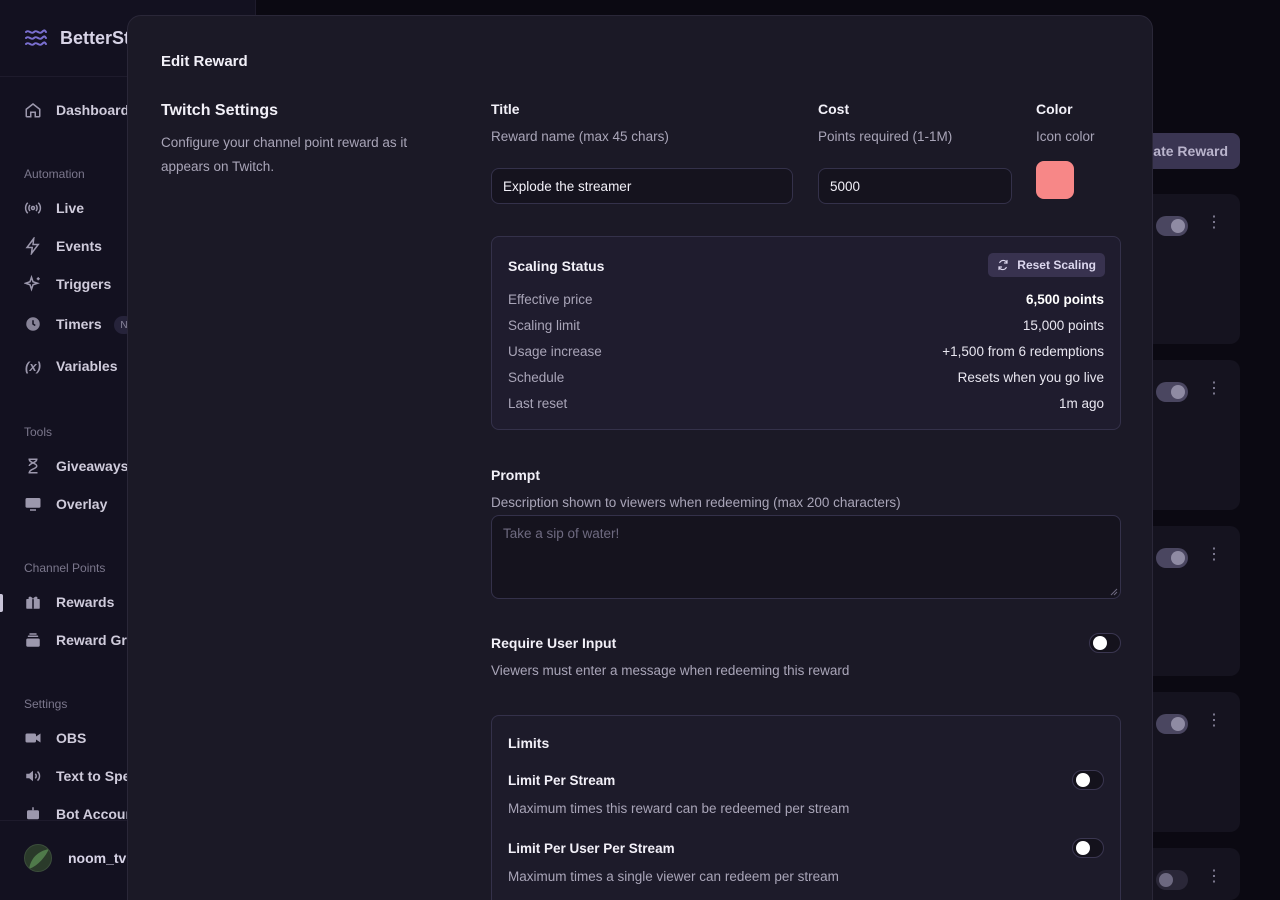 The height and width of the screenshot is (900, 1280). Describe the element at coordinates (806, 557) in the screenshot. I see `prompt-textarea: Take a sip of water!` at that location.